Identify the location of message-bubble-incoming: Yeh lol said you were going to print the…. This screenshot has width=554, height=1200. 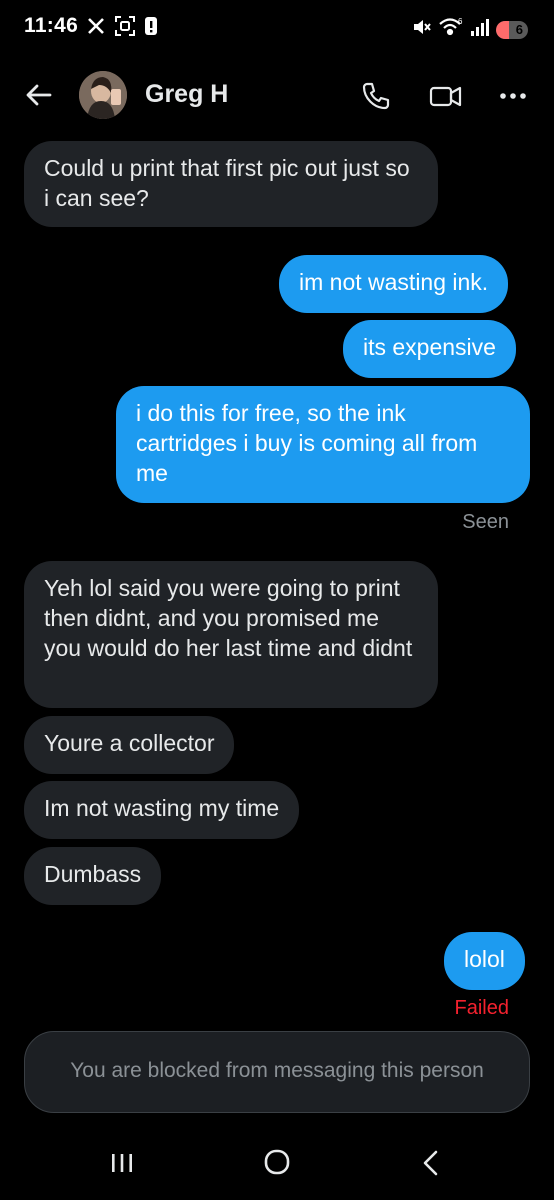
(231, 634).